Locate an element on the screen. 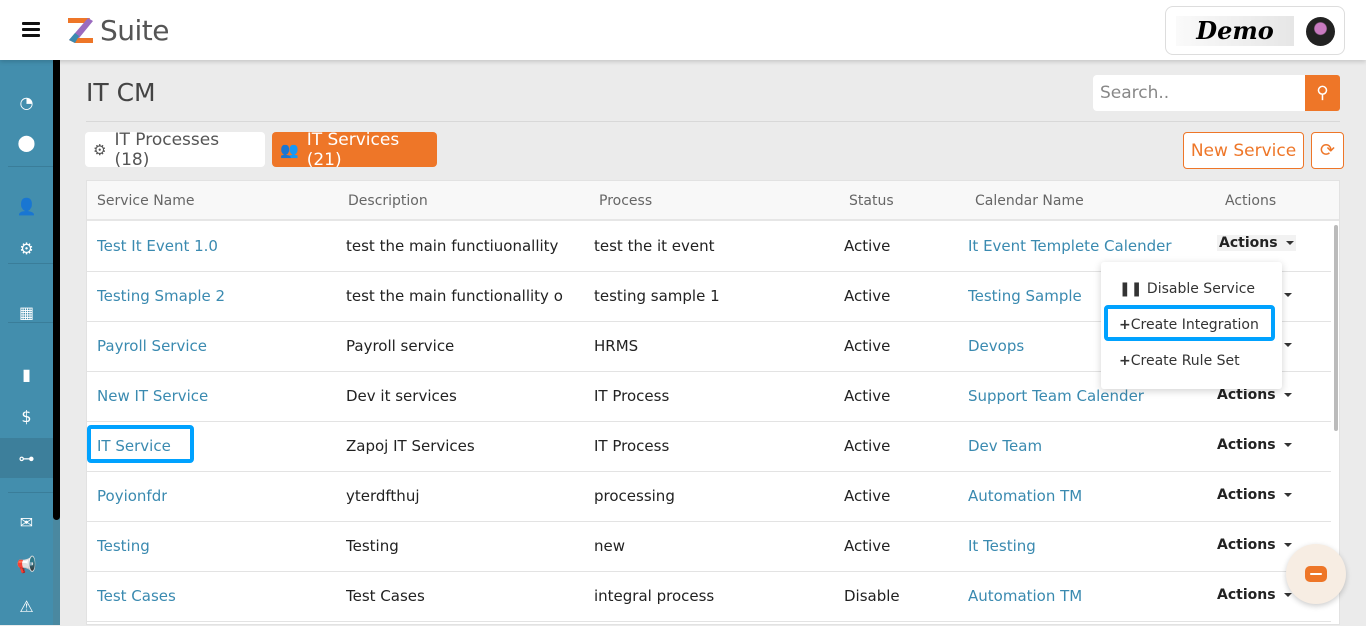  hamburger-menu-icon is located at coordinates (31, 29).